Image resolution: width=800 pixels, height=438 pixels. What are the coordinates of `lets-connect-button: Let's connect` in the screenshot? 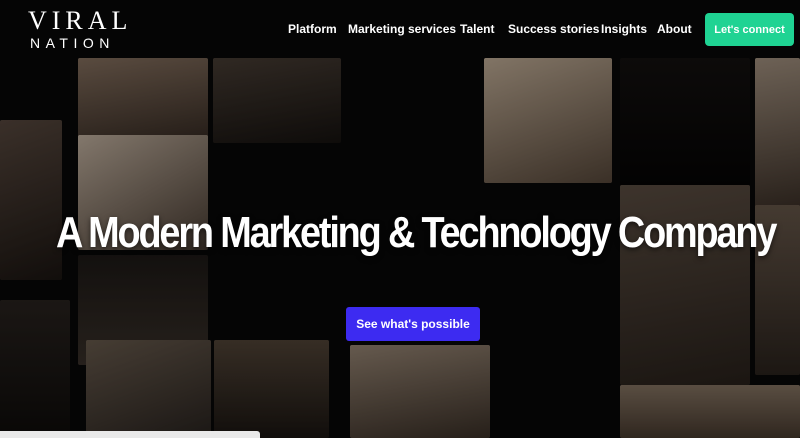 It's located at (749, 29).